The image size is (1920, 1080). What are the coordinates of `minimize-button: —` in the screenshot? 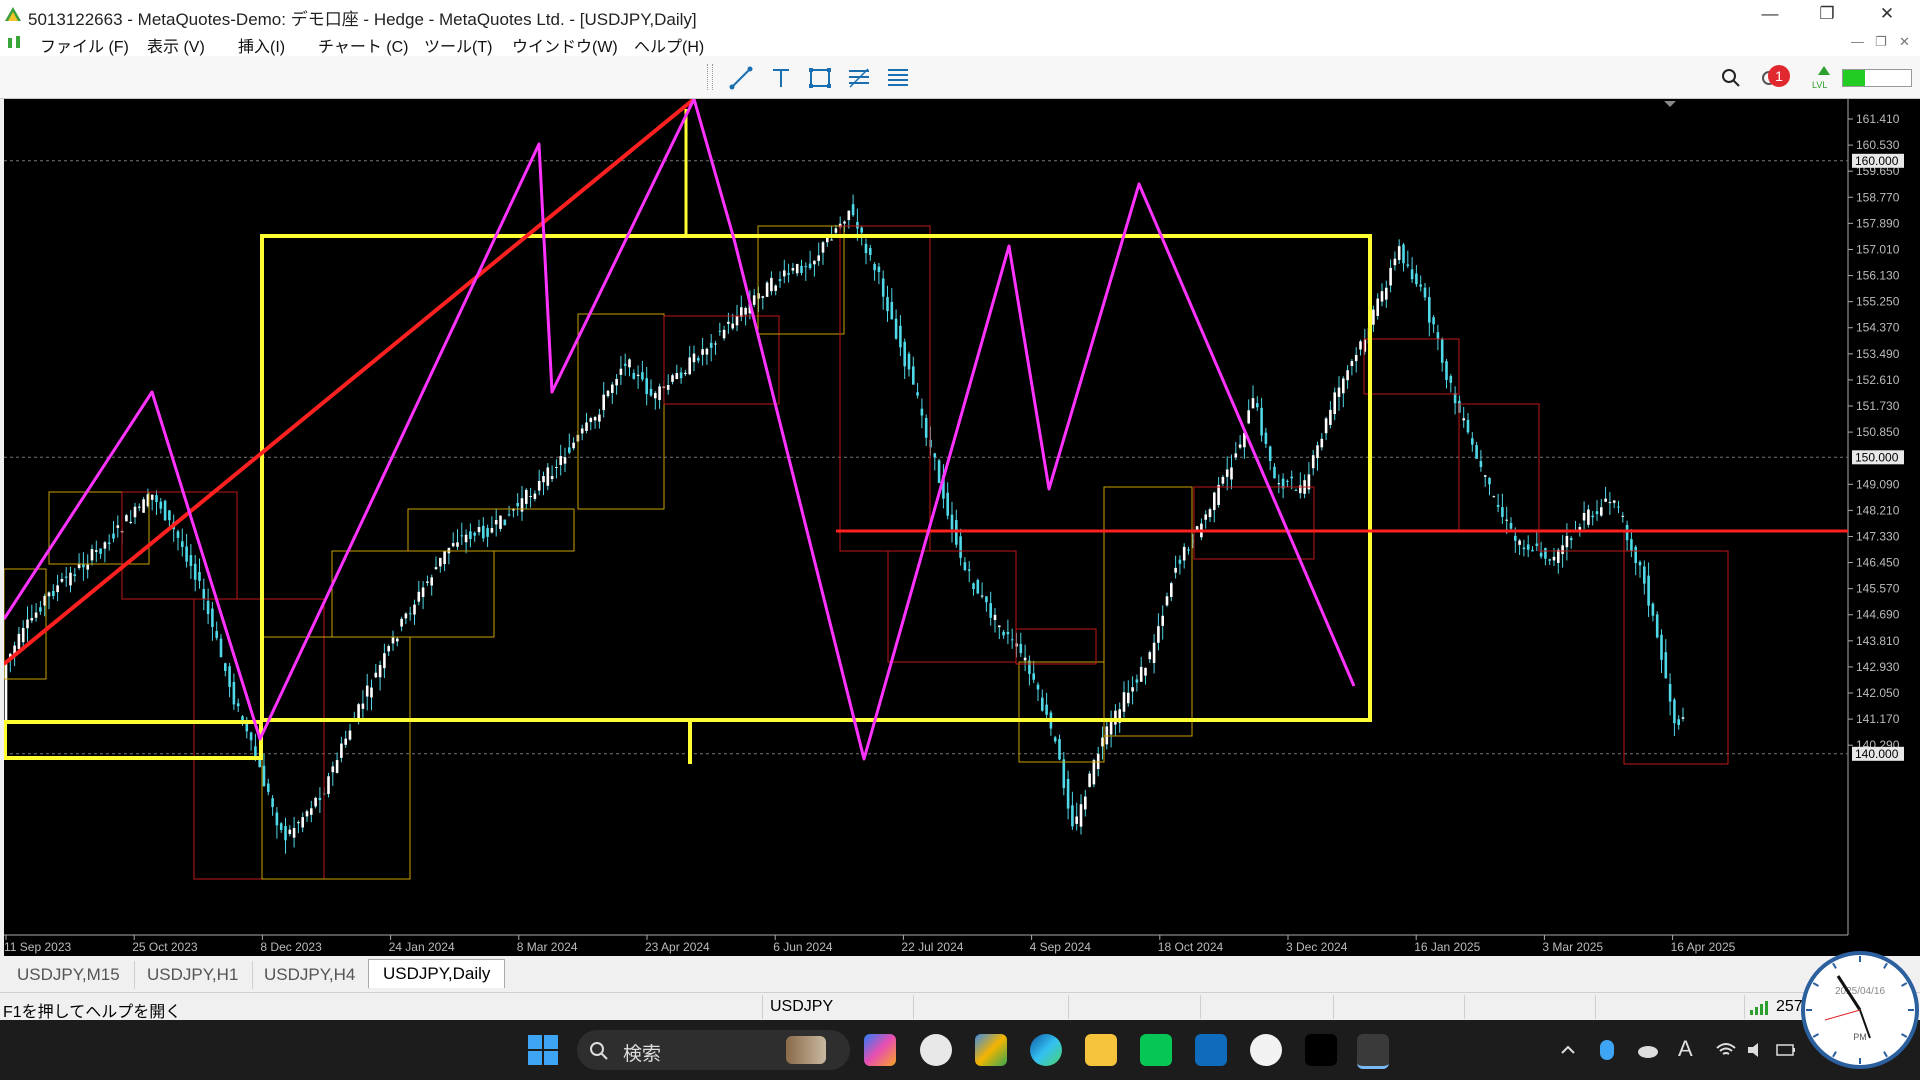 It's located at (1770, 15).